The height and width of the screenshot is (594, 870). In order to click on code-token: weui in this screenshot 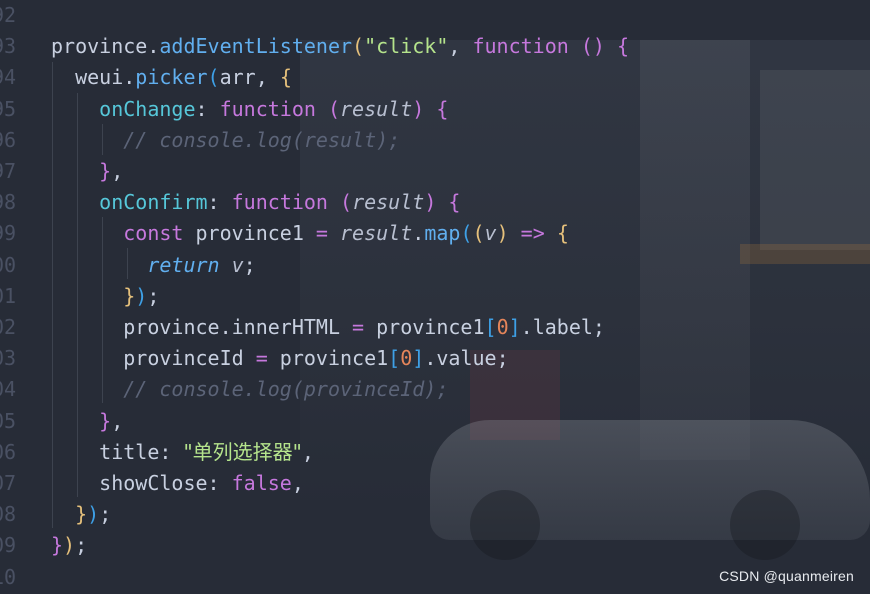, I will do `click(87, 77)`.